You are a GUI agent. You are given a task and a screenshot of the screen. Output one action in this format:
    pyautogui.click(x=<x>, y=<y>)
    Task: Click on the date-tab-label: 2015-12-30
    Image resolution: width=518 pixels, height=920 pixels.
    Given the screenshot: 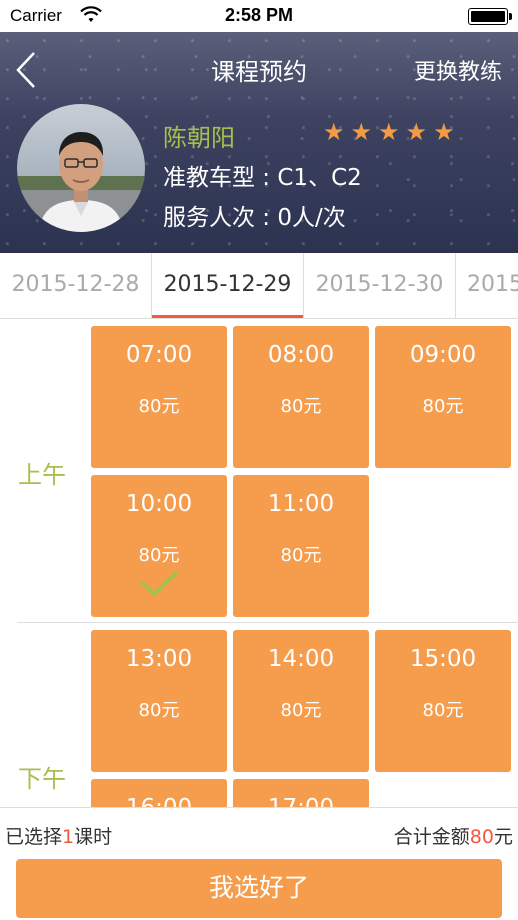 What is the action you would take?
    pyautogui.click(x=379, y=284)
    